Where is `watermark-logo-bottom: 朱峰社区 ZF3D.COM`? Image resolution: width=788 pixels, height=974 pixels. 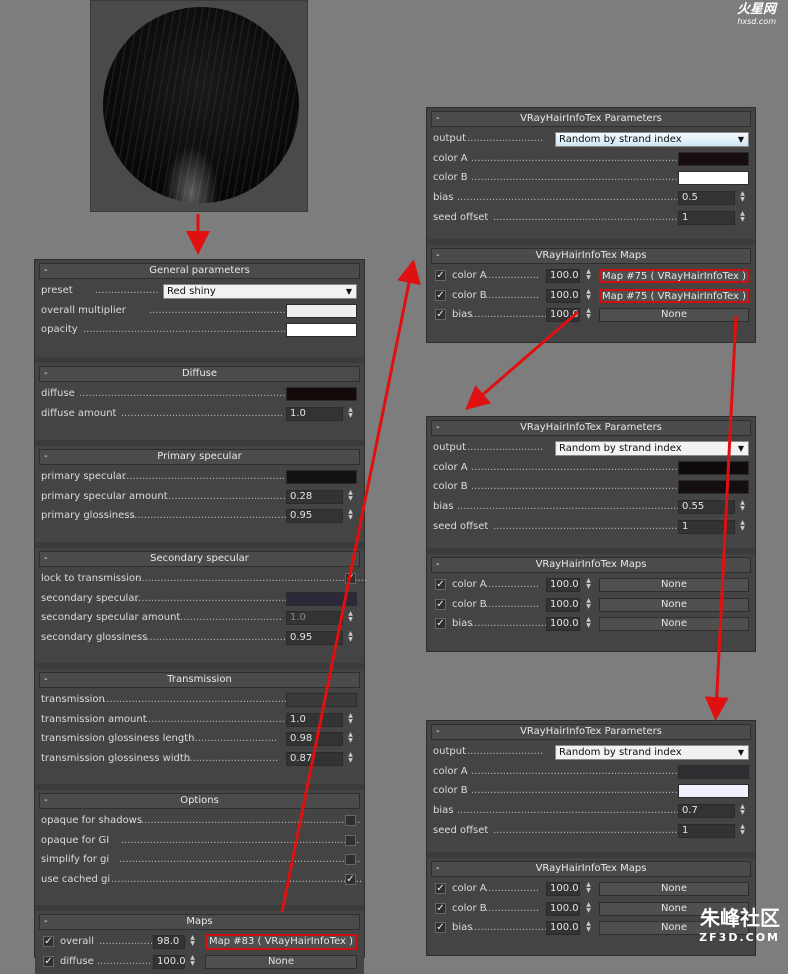 watermark-logo-bottom: 朱峰社区 ZF3D.COM is located at coordinates (739, 928).